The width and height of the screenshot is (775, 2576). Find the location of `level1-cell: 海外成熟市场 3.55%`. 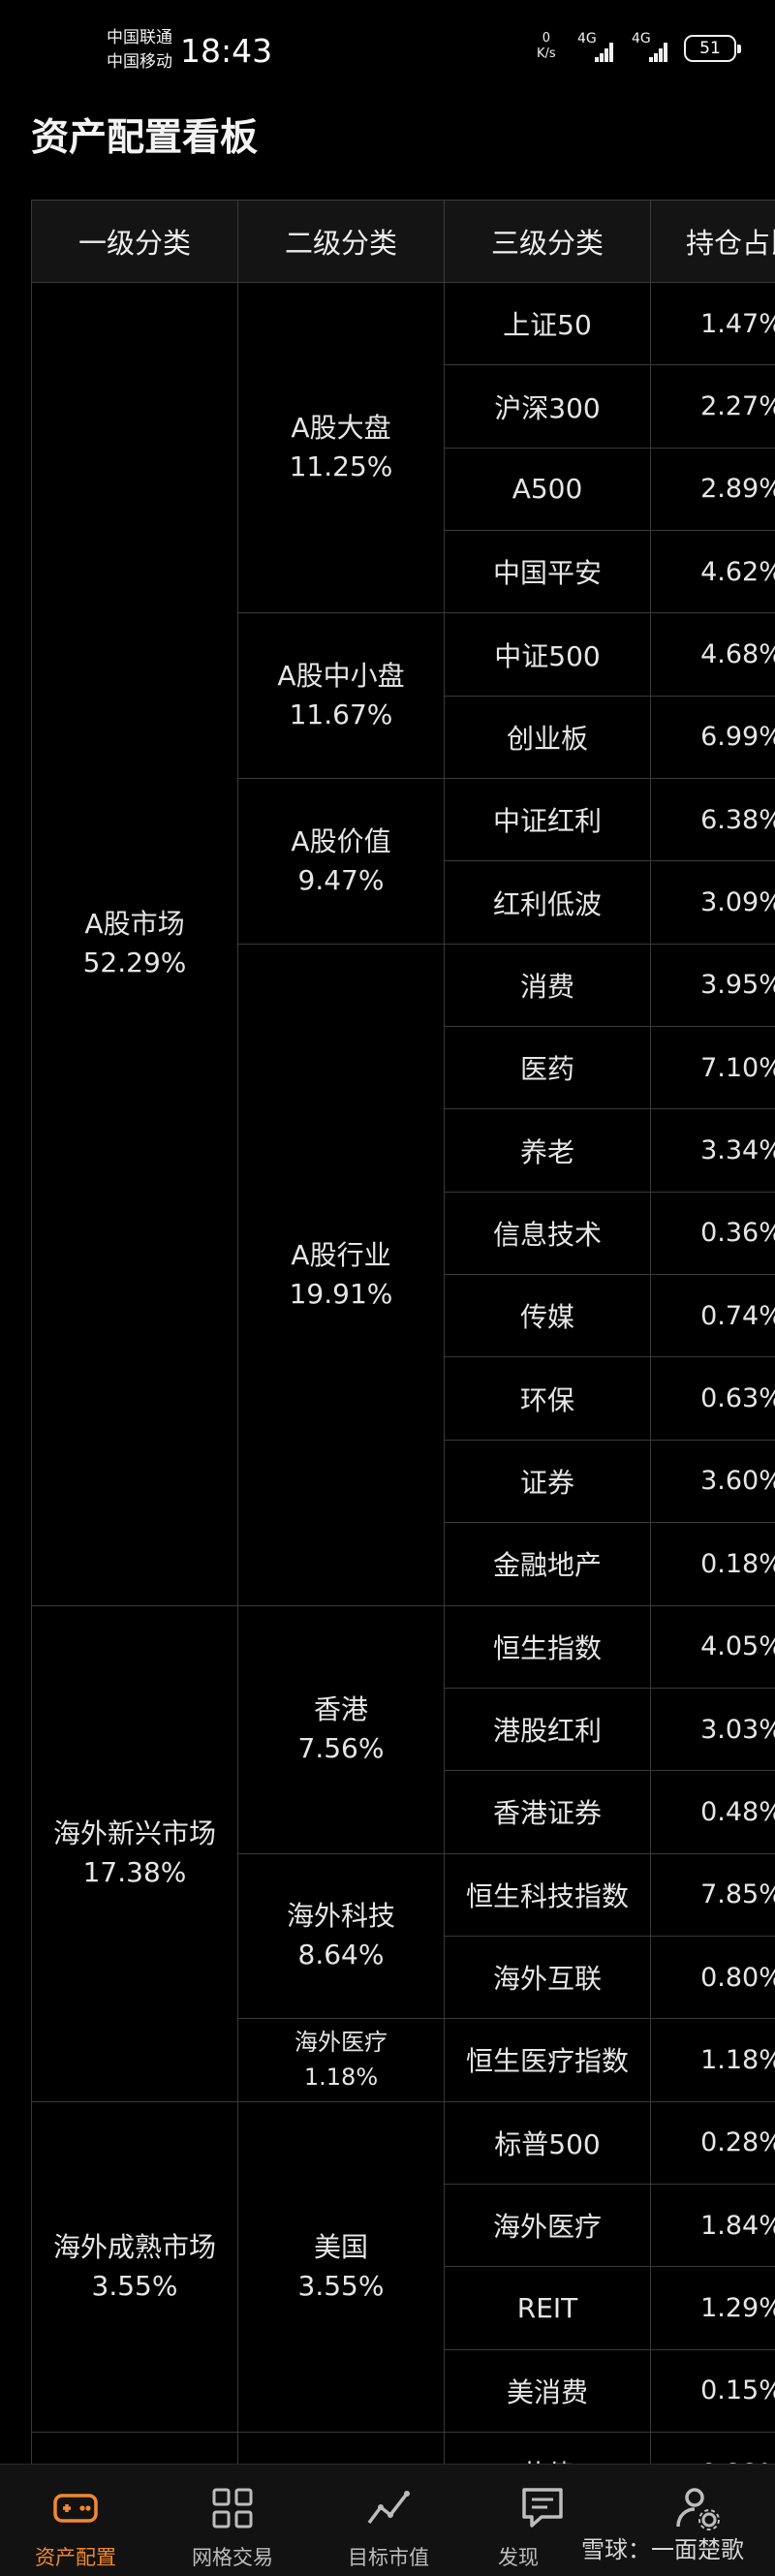

level1-cell: 海外成熟市场 3.55% is located at coordinates (134, 2266).